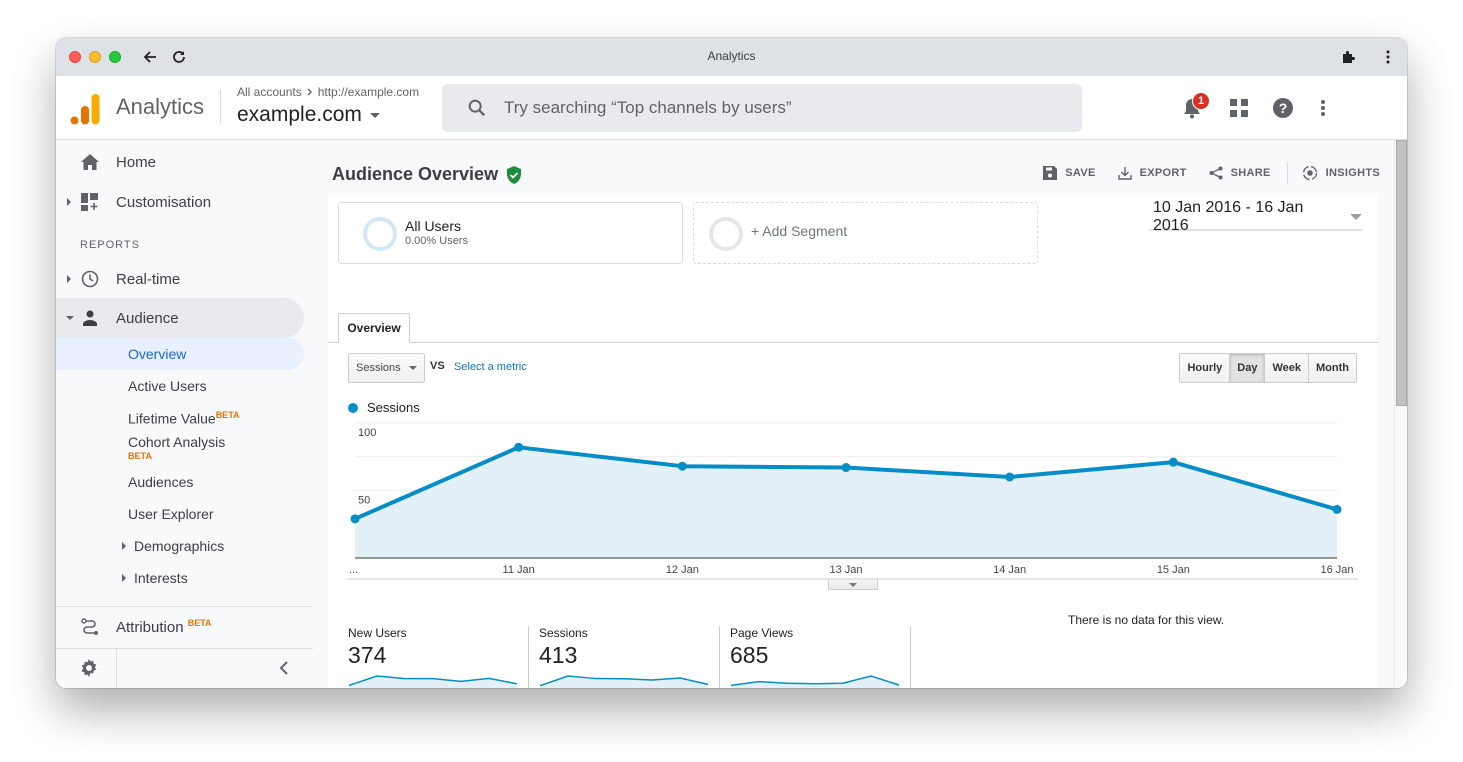 Image resolution: width=1463 pixels, height=762 pixels. Describe the element at coordinates (815, 681) in the screenshot. I see `stat-sparkline` at that location.